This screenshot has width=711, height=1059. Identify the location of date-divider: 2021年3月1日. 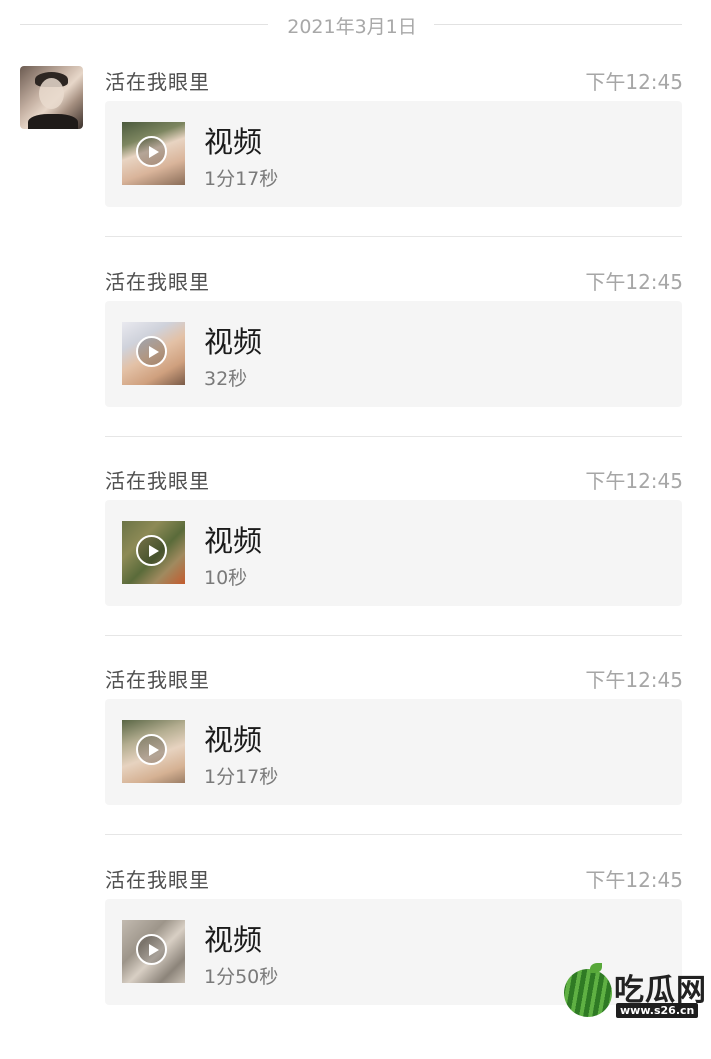
(355, 25).